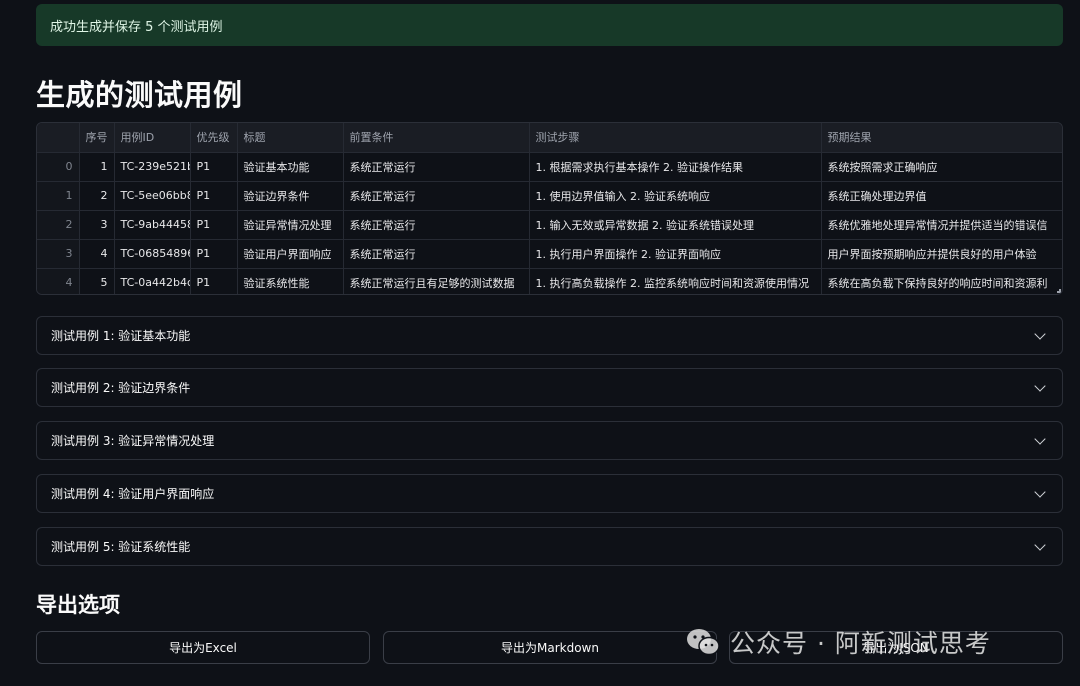 The height and width of the screenshot is (686, 1080). What do you see at coordinates (860, 643) in the screenshot?
I see `watermark-text: 公众号 · 阿新测试思考` at bounding box center [860, 643].